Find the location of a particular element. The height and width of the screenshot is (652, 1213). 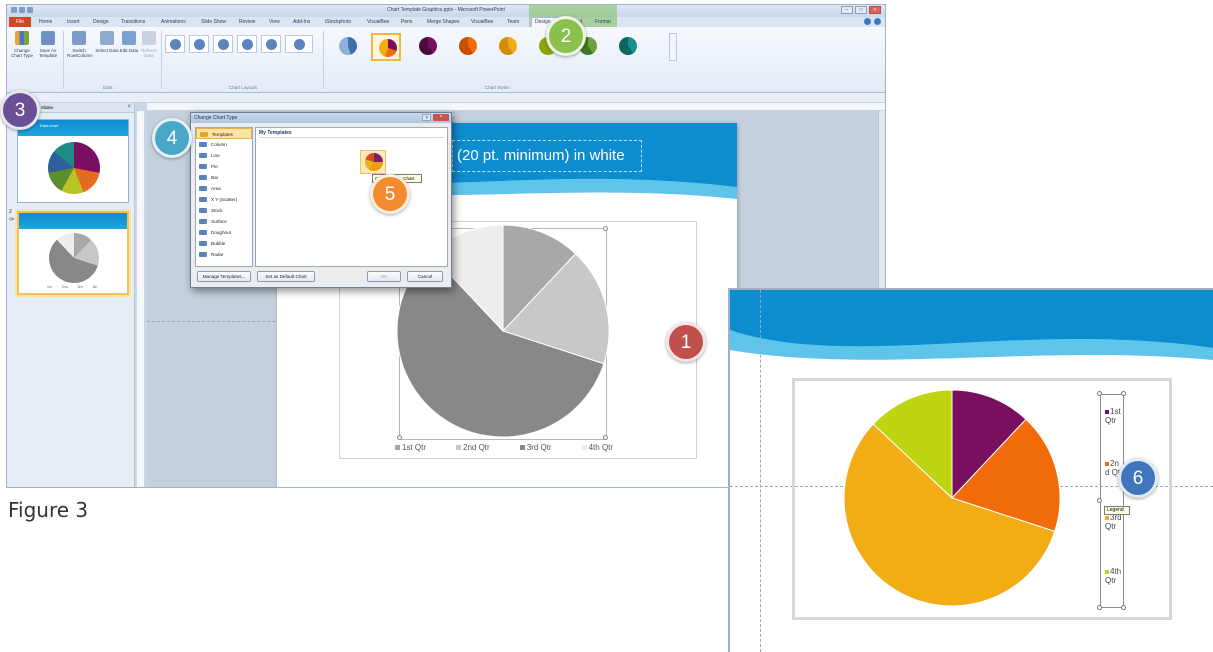

horizontal-ruler is located at coordinates (516, 107).